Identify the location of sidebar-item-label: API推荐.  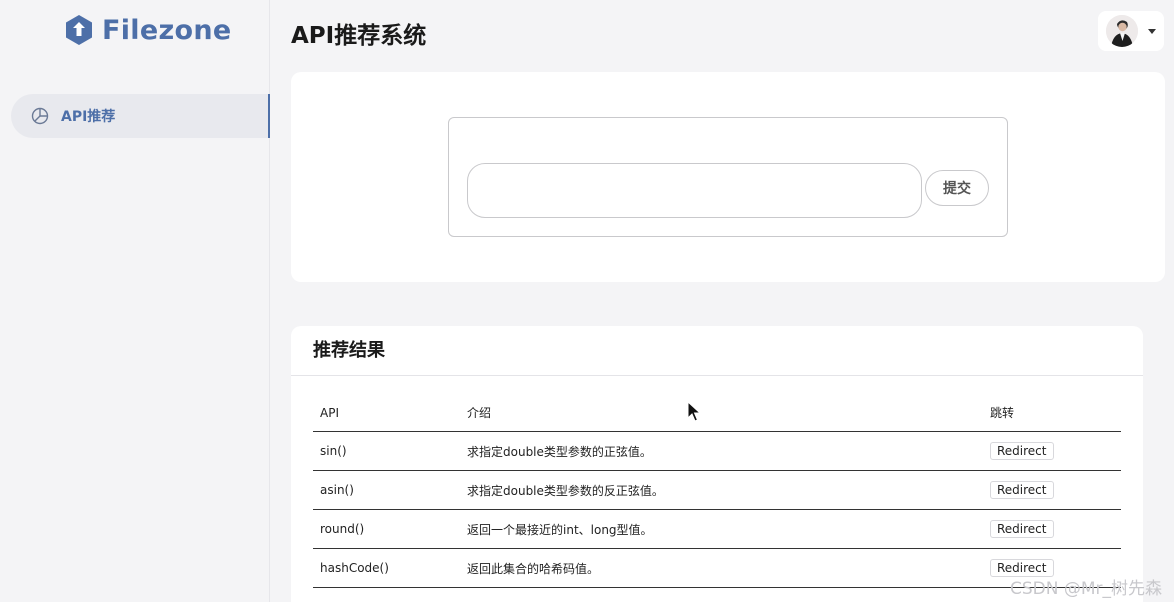
(88, 117).